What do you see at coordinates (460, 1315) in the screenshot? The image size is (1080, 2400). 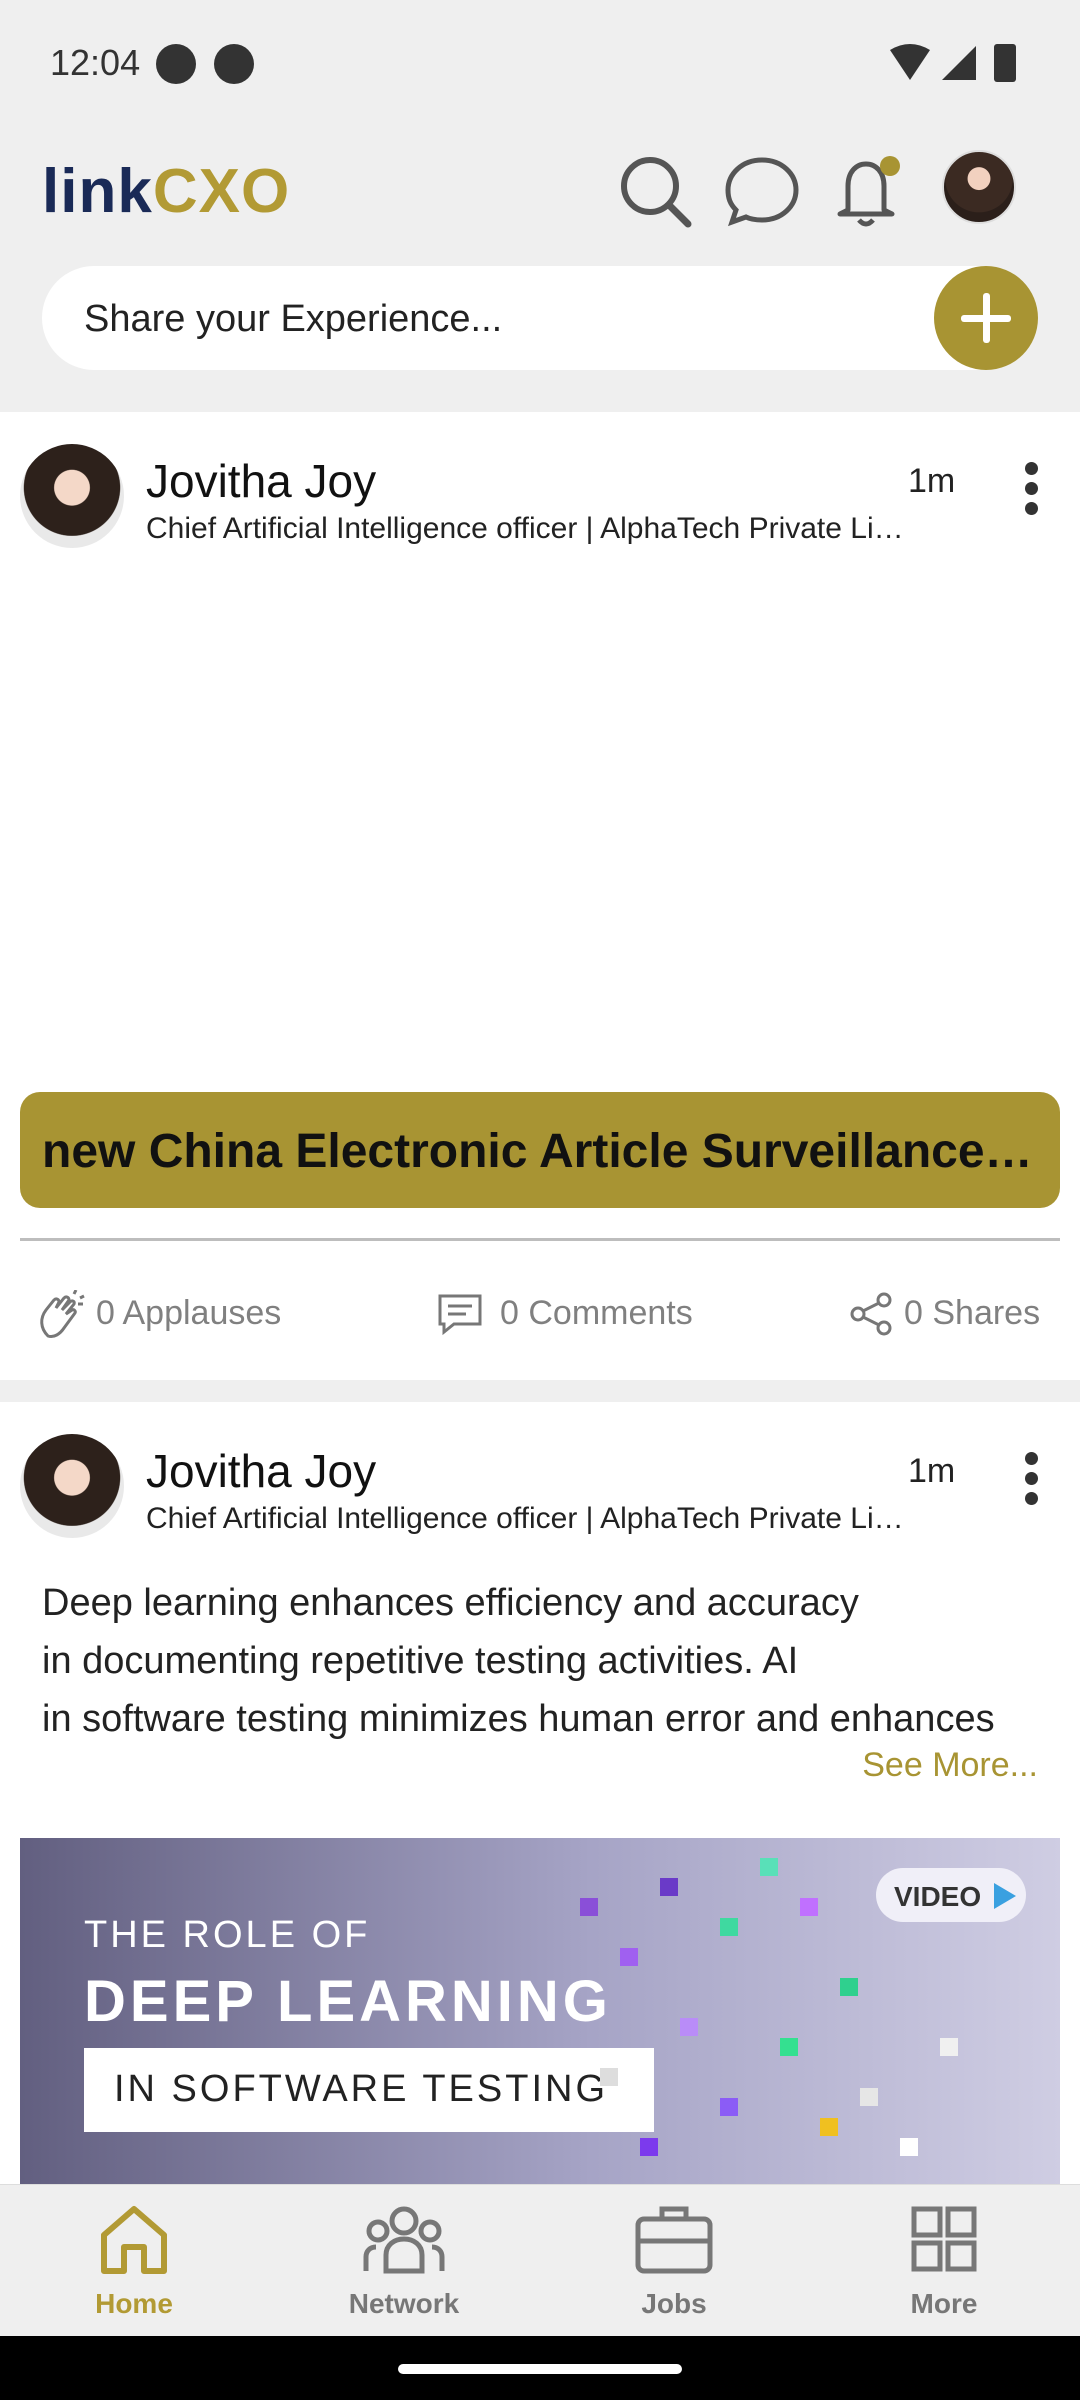 I see `comment-icon` at bounding box center [460, 1315].